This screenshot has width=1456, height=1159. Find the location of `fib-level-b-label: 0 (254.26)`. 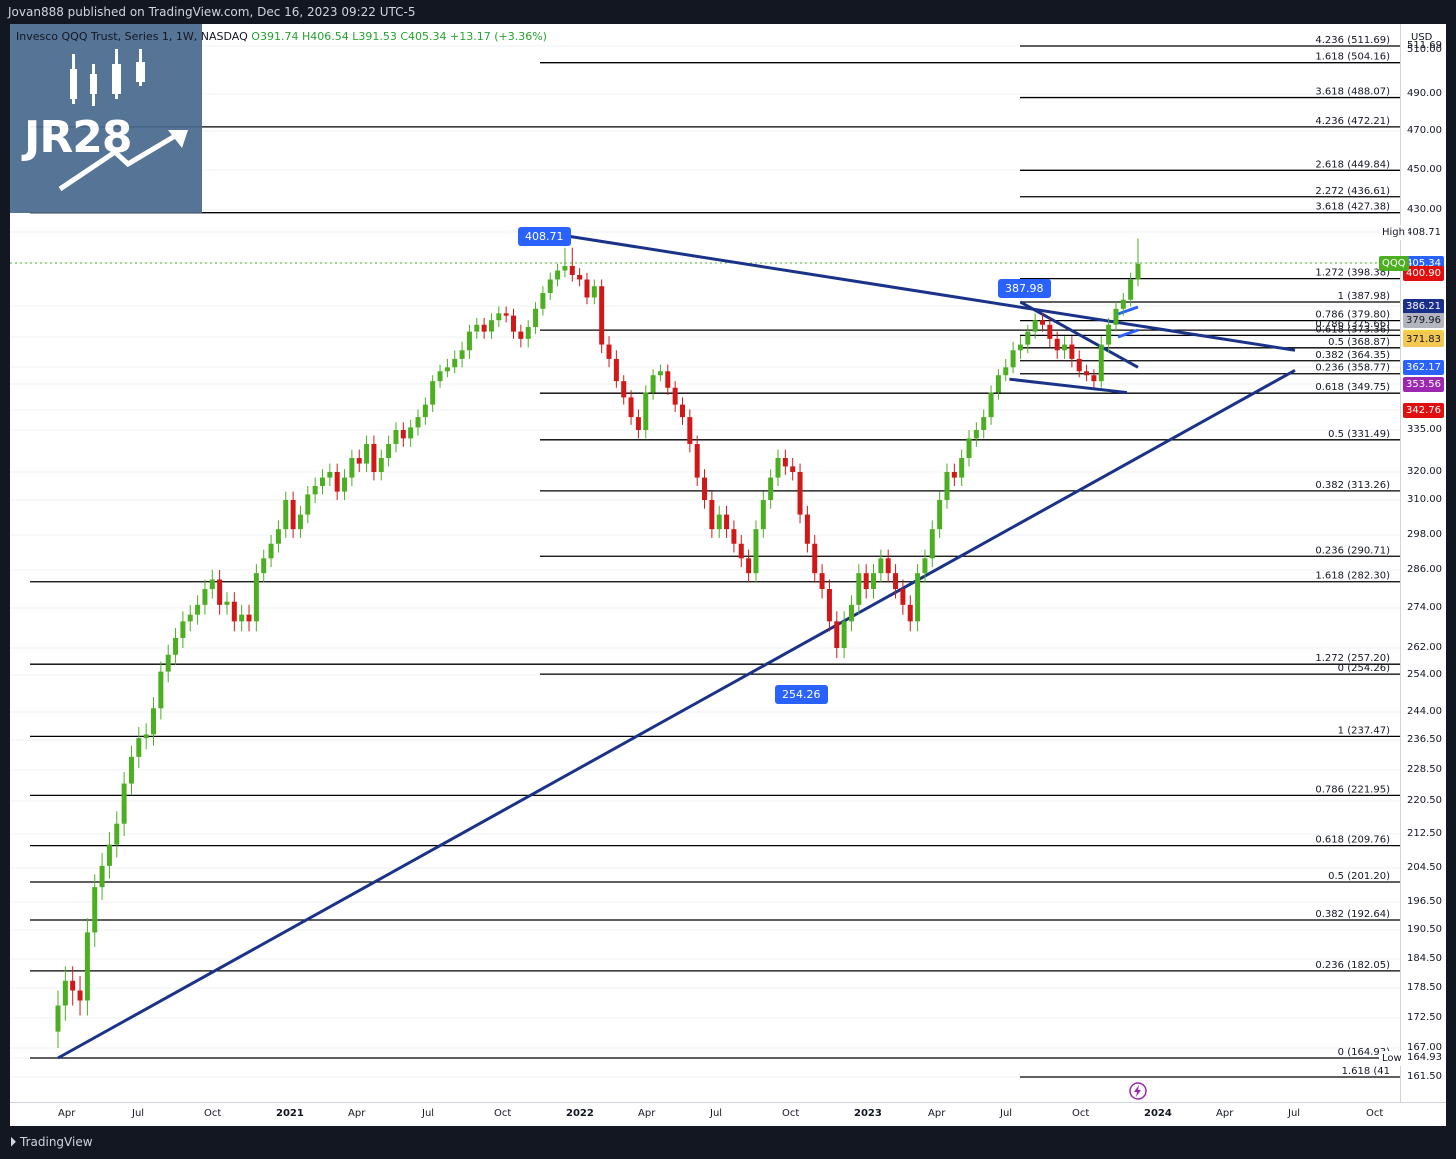

fib-level-b-label: 0 (254.26) is located at coordinates (1364, 668).